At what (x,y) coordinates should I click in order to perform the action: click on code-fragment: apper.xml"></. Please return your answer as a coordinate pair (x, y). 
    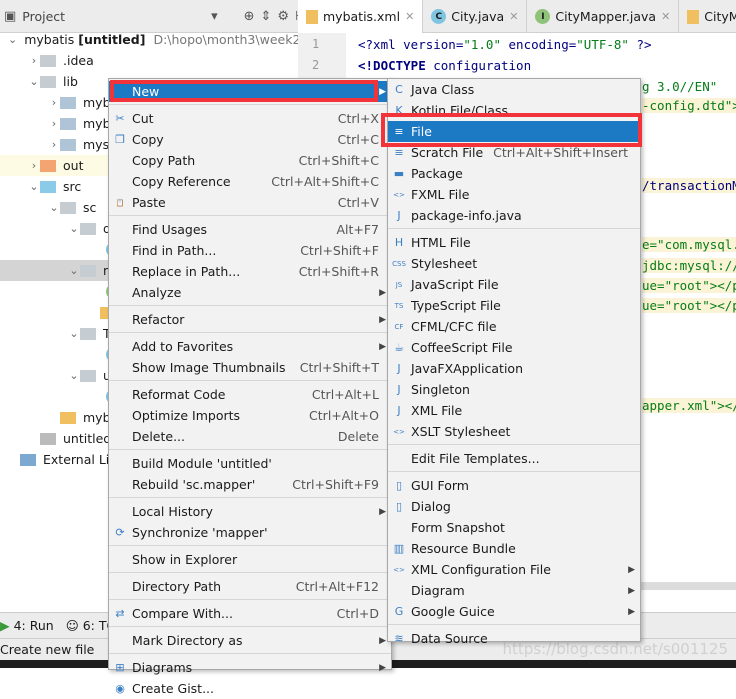
    Looking at the image, I should click on (689, 405).